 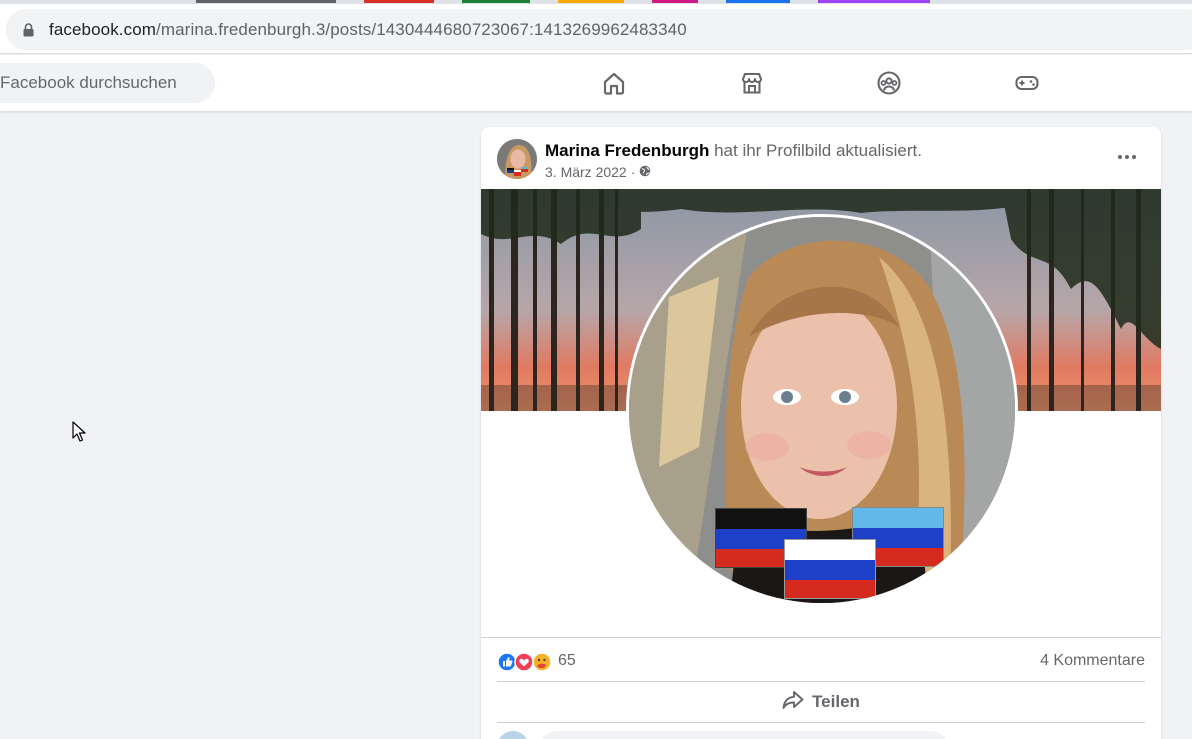 What do you see at coordinates (526, 662) in the screenshot?
I see `reaction-icons` at bounding box center [526, 662].